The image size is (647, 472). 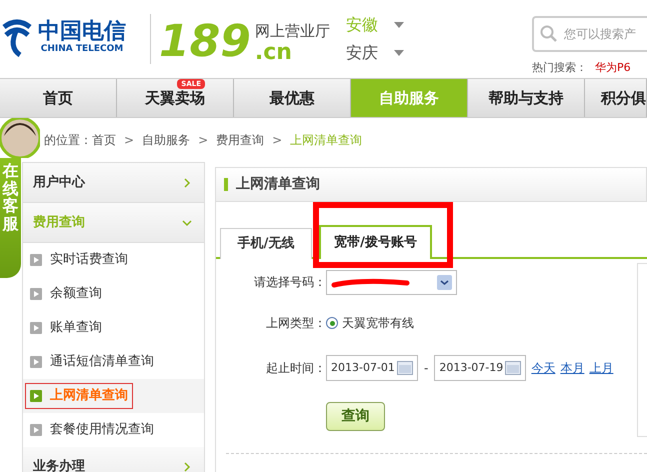 I want to click on brand-title: 网上营业厅, so click(x=292, y=31).